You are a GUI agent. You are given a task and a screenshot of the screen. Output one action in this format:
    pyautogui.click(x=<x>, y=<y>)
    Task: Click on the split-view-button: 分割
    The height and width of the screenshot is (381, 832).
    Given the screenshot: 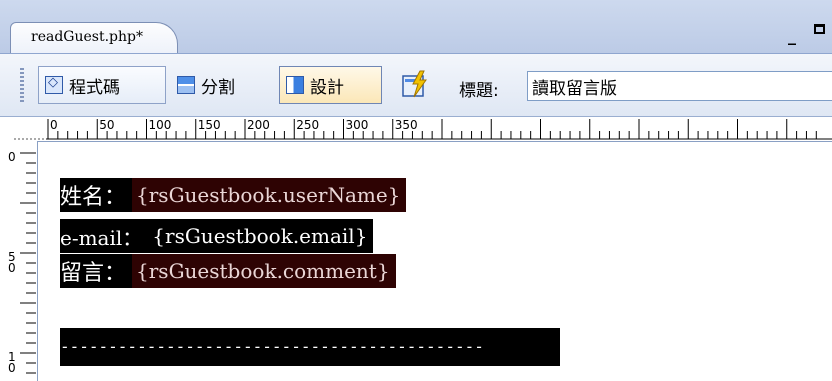 What is the action you would take?
    pyautogui.click(x=220, y=85)
    